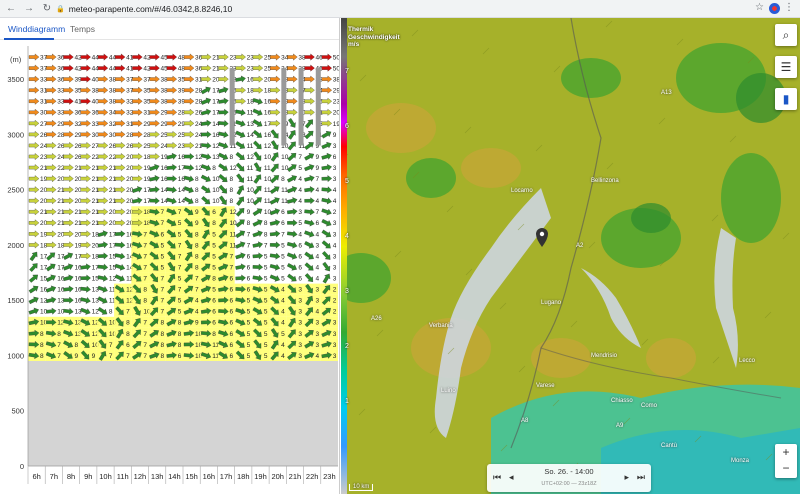  What do you see at coordinates (11, 9) in the screenshot?
I see `back-icon: ←` at bounding box center [11, 9].